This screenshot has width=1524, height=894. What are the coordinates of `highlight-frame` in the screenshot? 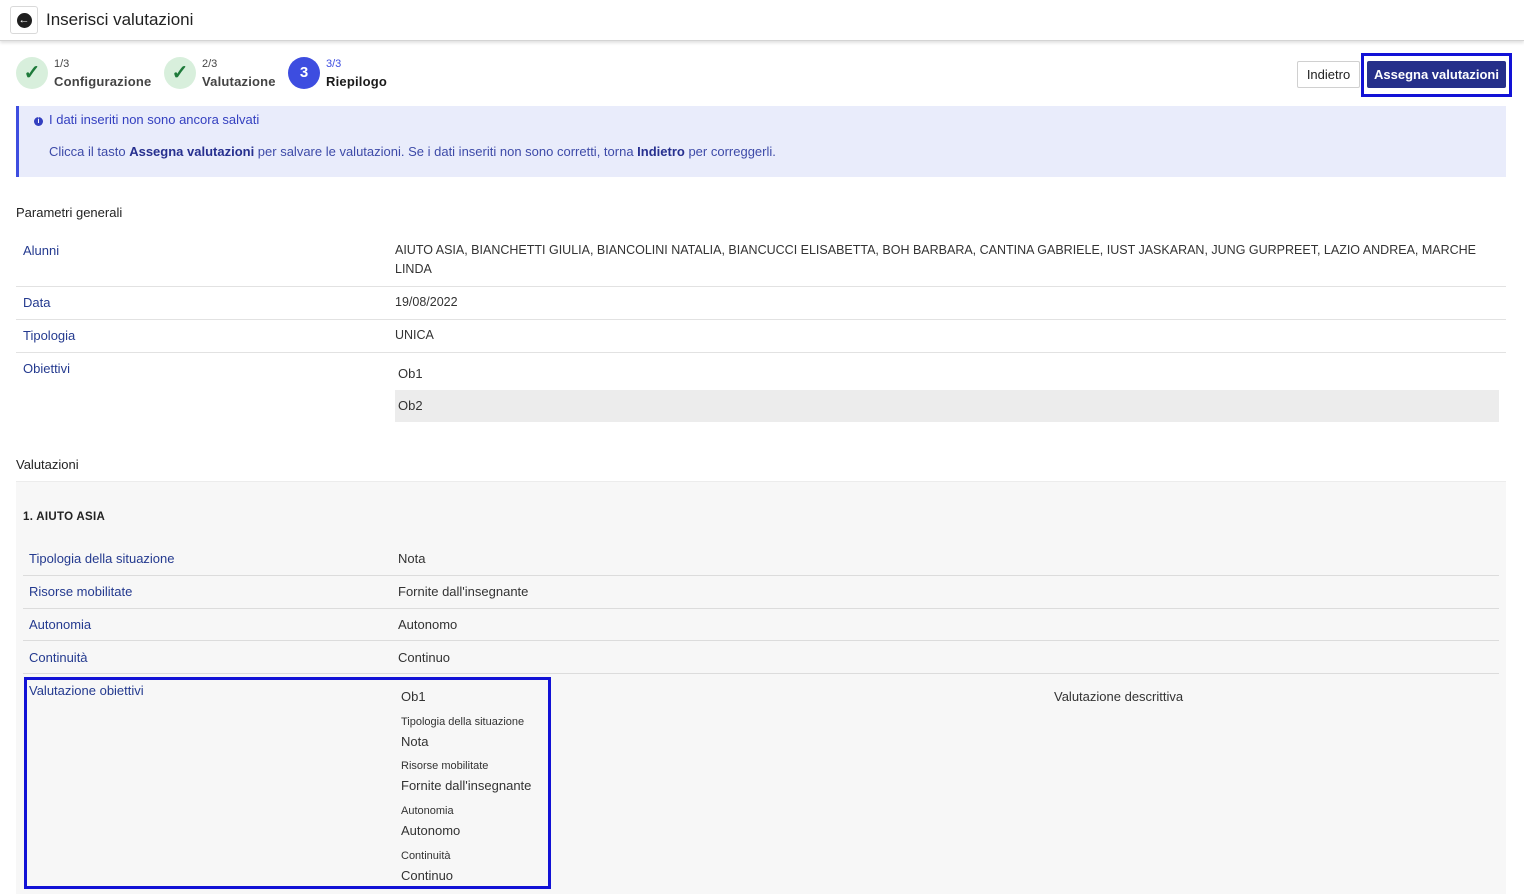 It's located at (287, 783).